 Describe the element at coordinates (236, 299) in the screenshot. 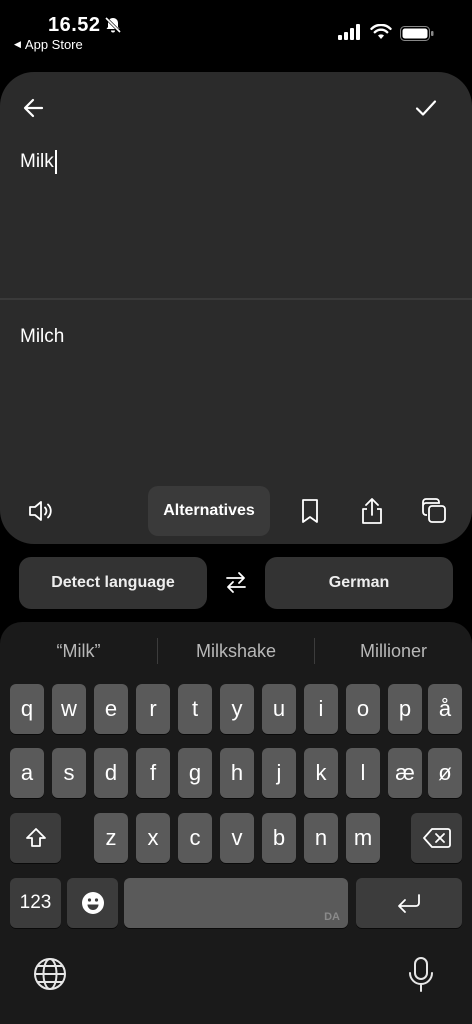

I see `divider` at that location.